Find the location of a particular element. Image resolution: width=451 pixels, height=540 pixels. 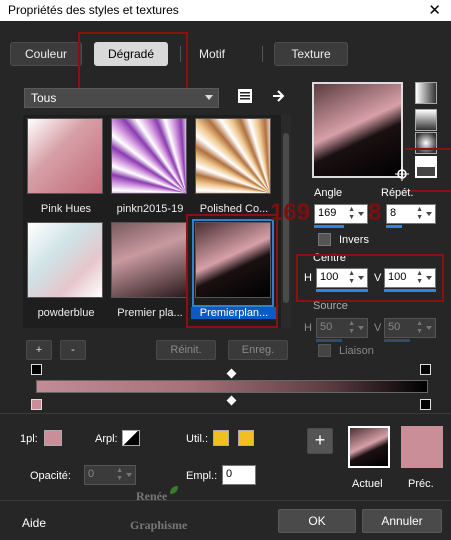

previous-label: Préc. is located at coordinates (421, 484).